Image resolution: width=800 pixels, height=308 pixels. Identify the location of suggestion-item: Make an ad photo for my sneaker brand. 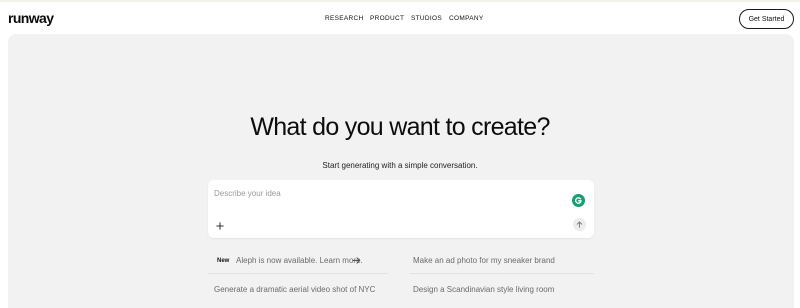
(502, 261).